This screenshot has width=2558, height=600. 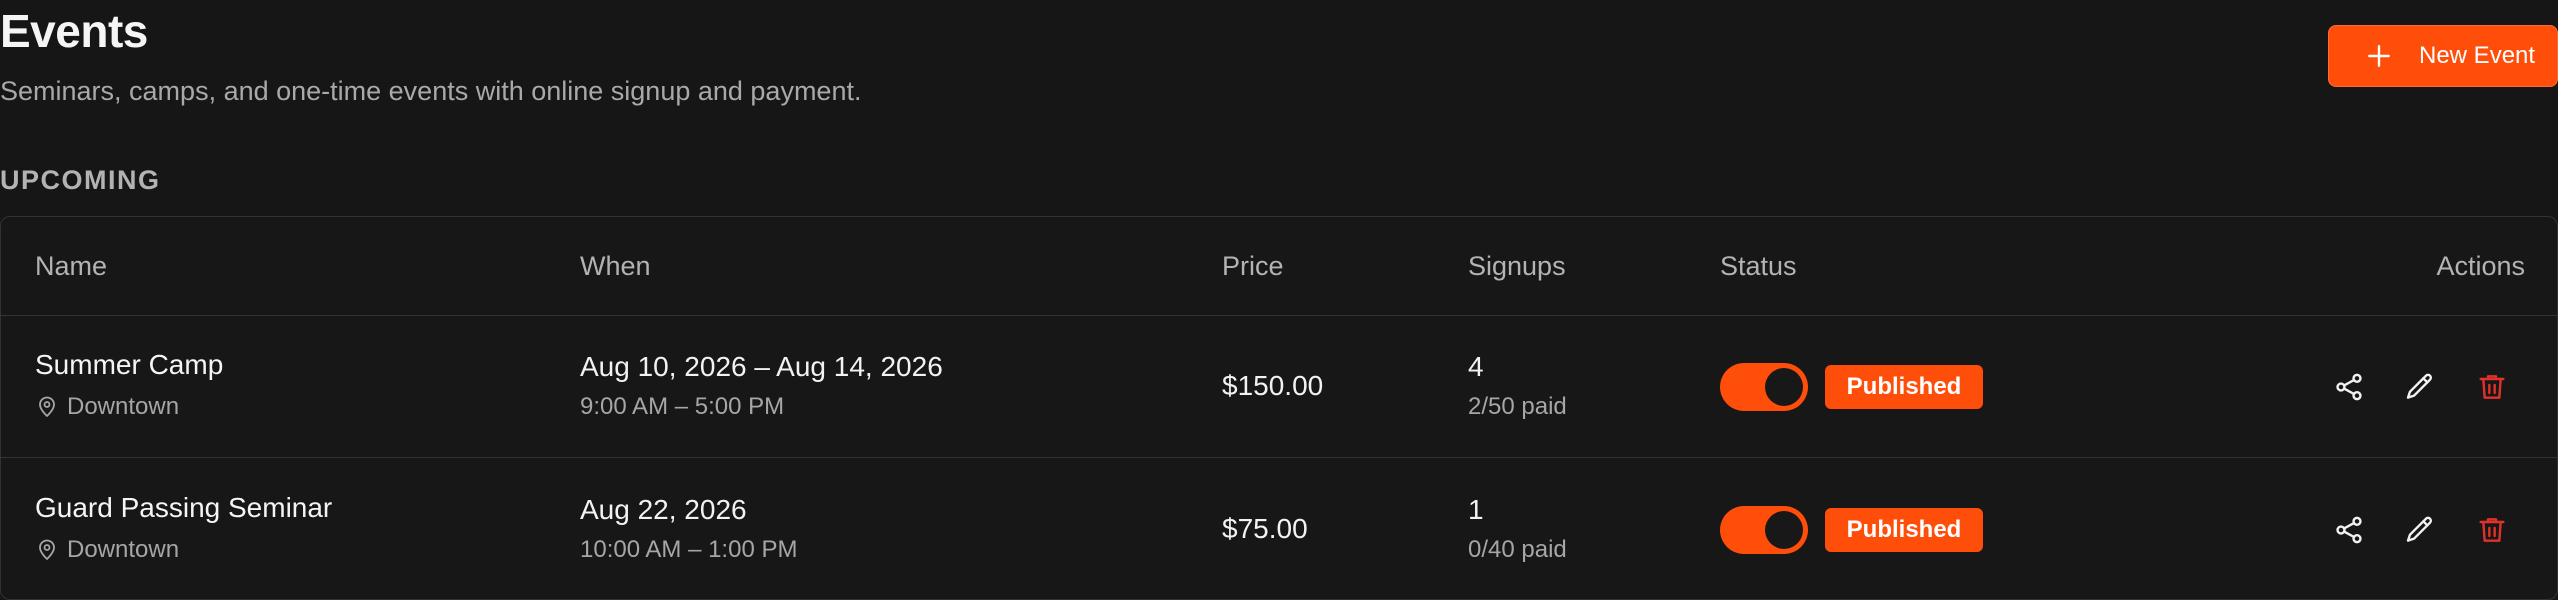 What do you see at coordinates (80, 180) in the screenshot?
I see `section-label-upcoming: UPCOMING` at bounding box center [80, 180].